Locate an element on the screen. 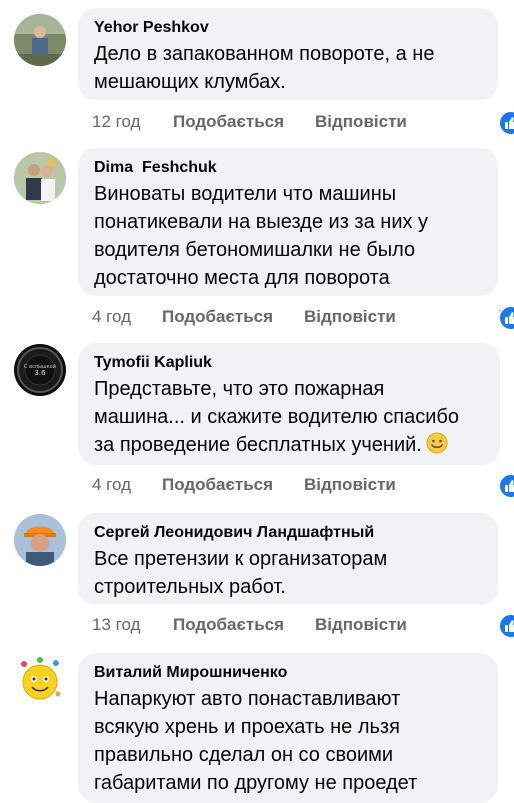  avatar: С вспышкой 3.6 is located at coordinates (40, 370).